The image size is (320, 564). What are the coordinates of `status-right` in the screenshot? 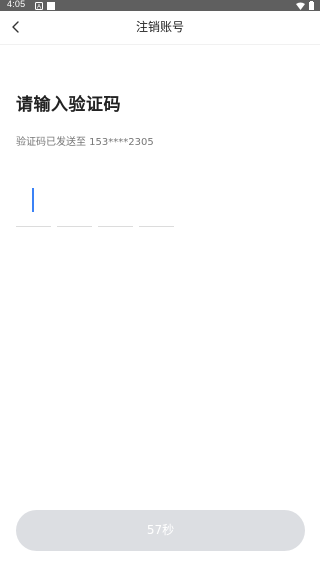 It's located at (305, 5).